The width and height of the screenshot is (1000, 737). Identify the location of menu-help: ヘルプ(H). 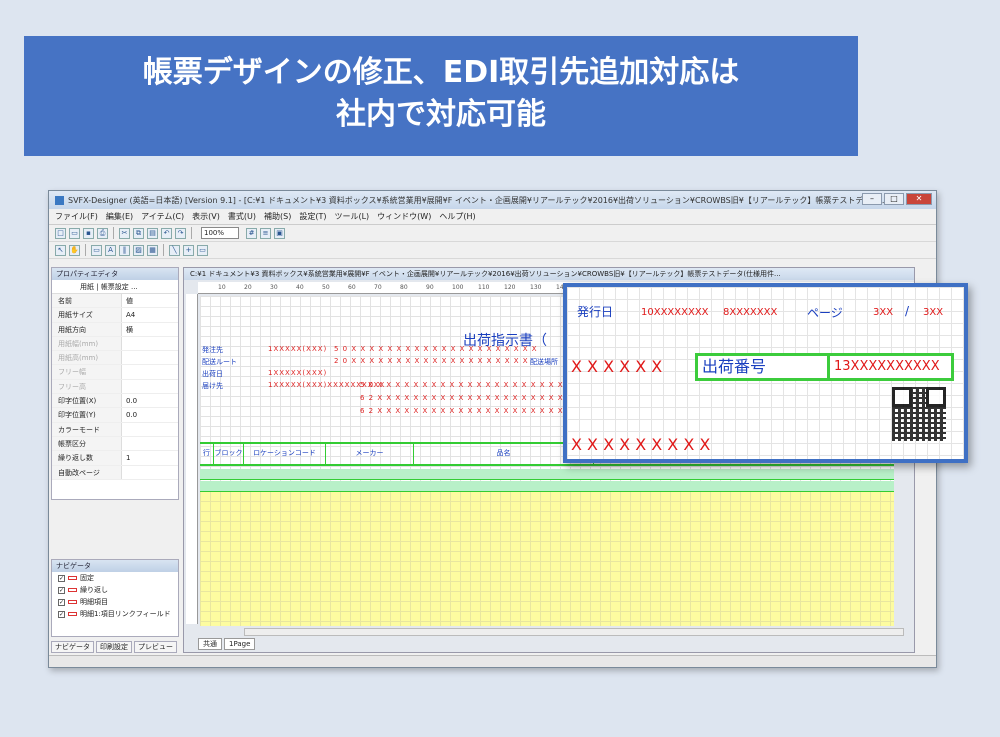
(457, 216).